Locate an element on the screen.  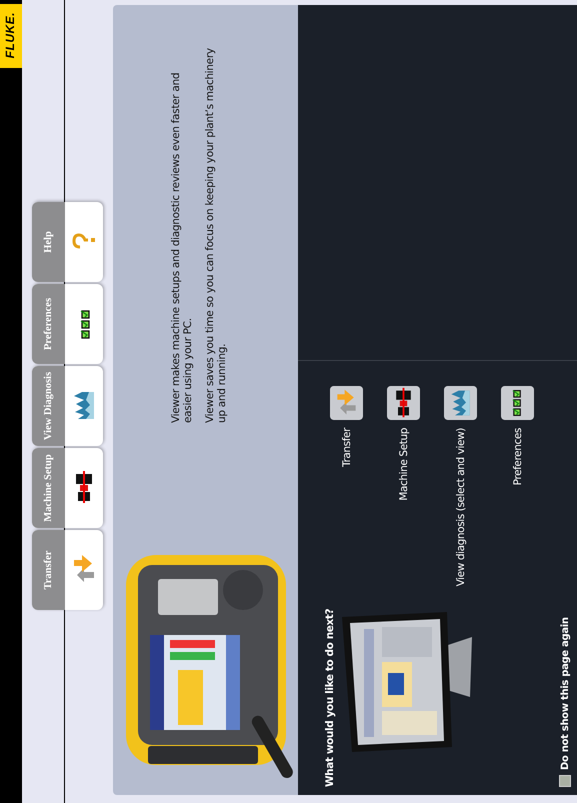
toolbar-tab: Machine Setup is located at coordinates (67, 488).